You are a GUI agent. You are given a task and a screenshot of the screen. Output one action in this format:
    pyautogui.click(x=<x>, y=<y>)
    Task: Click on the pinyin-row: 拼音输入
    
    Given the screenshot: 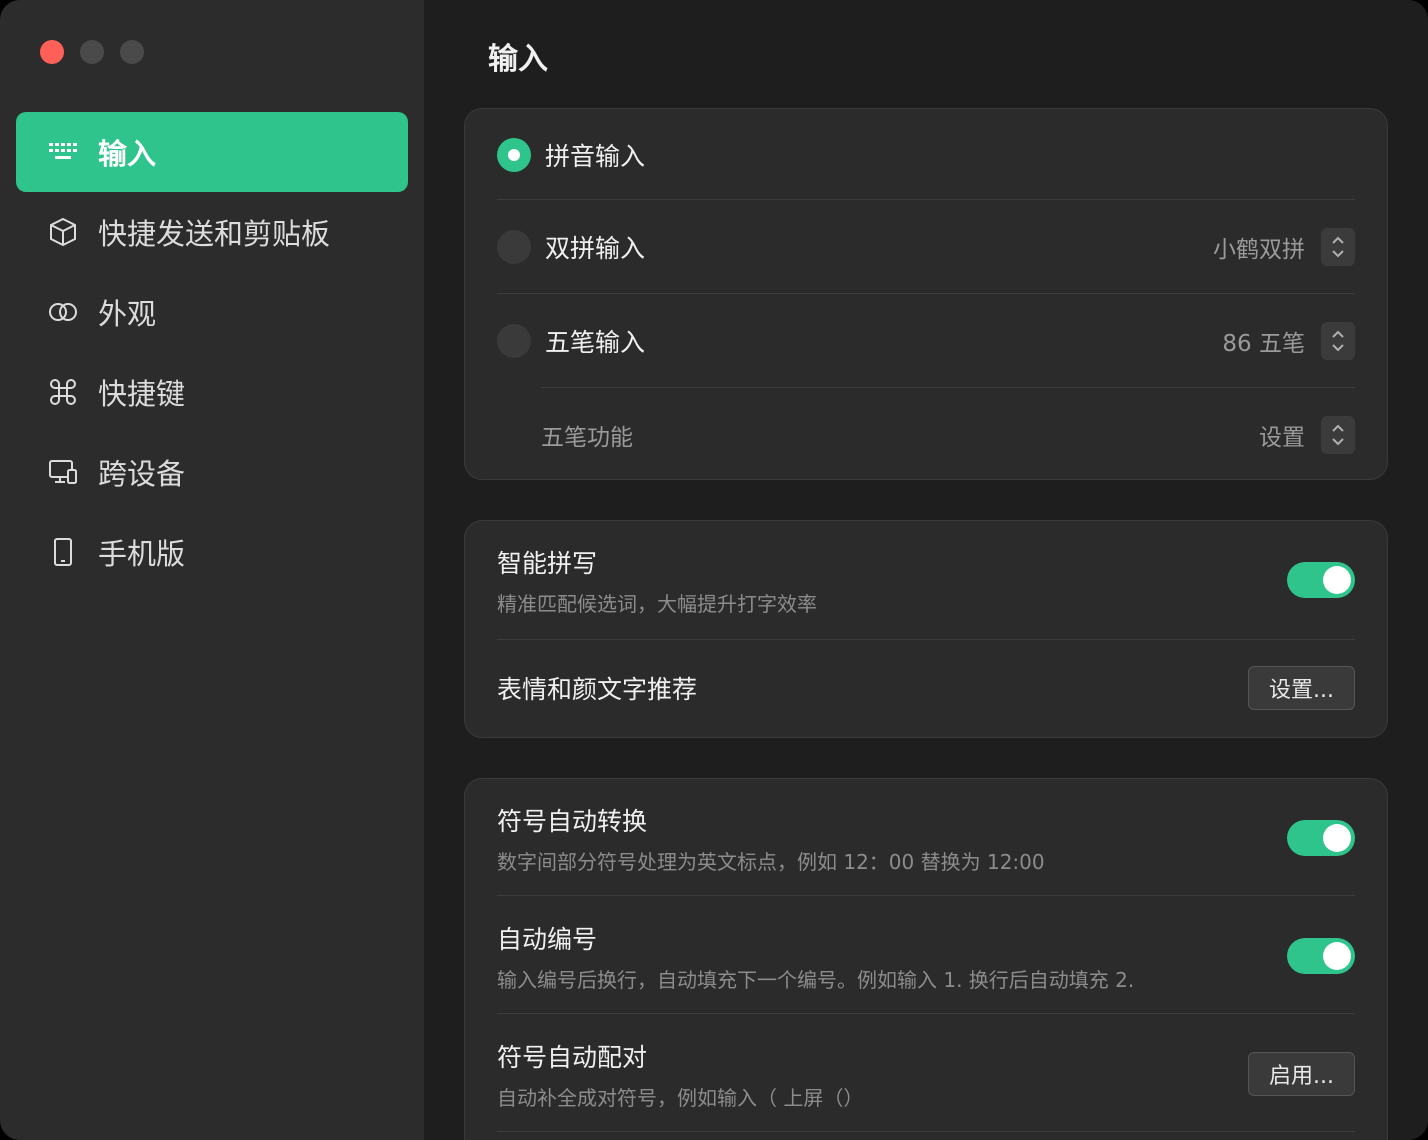 What is the action you would take?
    pyautogui.click(x=926, y=155)
    